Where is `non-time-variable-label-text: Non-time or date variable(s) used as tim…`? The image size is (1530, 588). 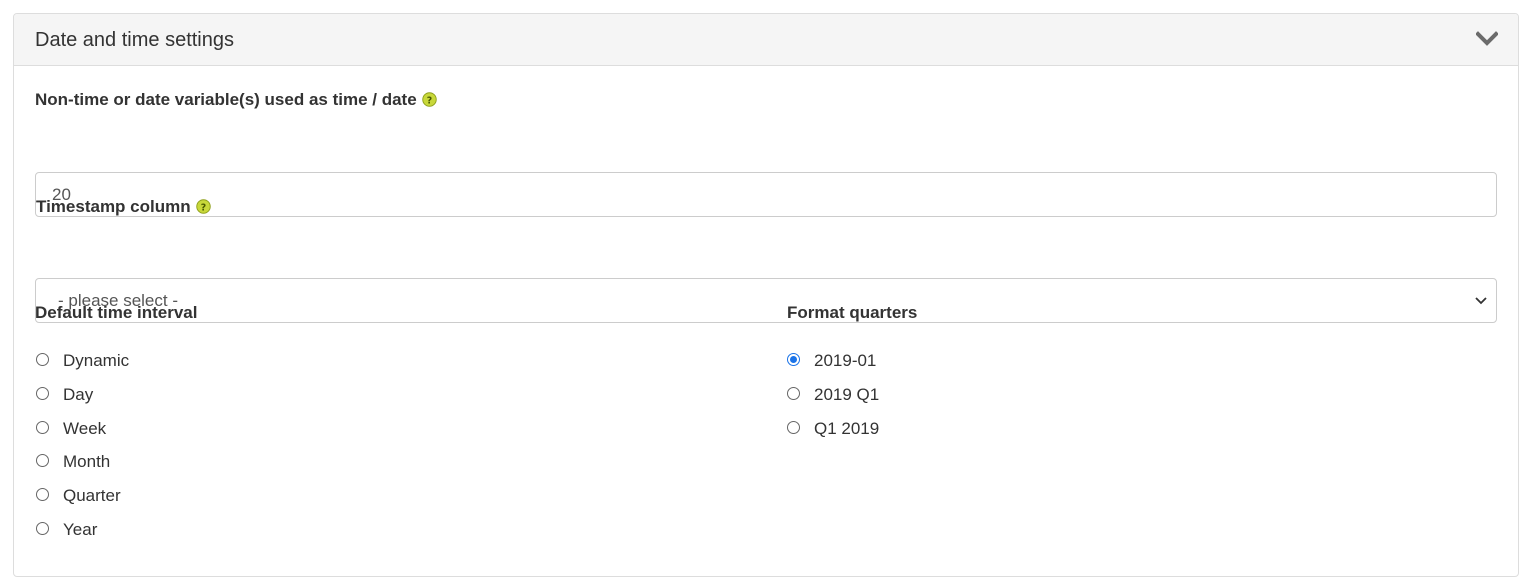
non-time-variable-label-text: Non-time or date variable(s) used as tim… is located at coordinates (226, 99).